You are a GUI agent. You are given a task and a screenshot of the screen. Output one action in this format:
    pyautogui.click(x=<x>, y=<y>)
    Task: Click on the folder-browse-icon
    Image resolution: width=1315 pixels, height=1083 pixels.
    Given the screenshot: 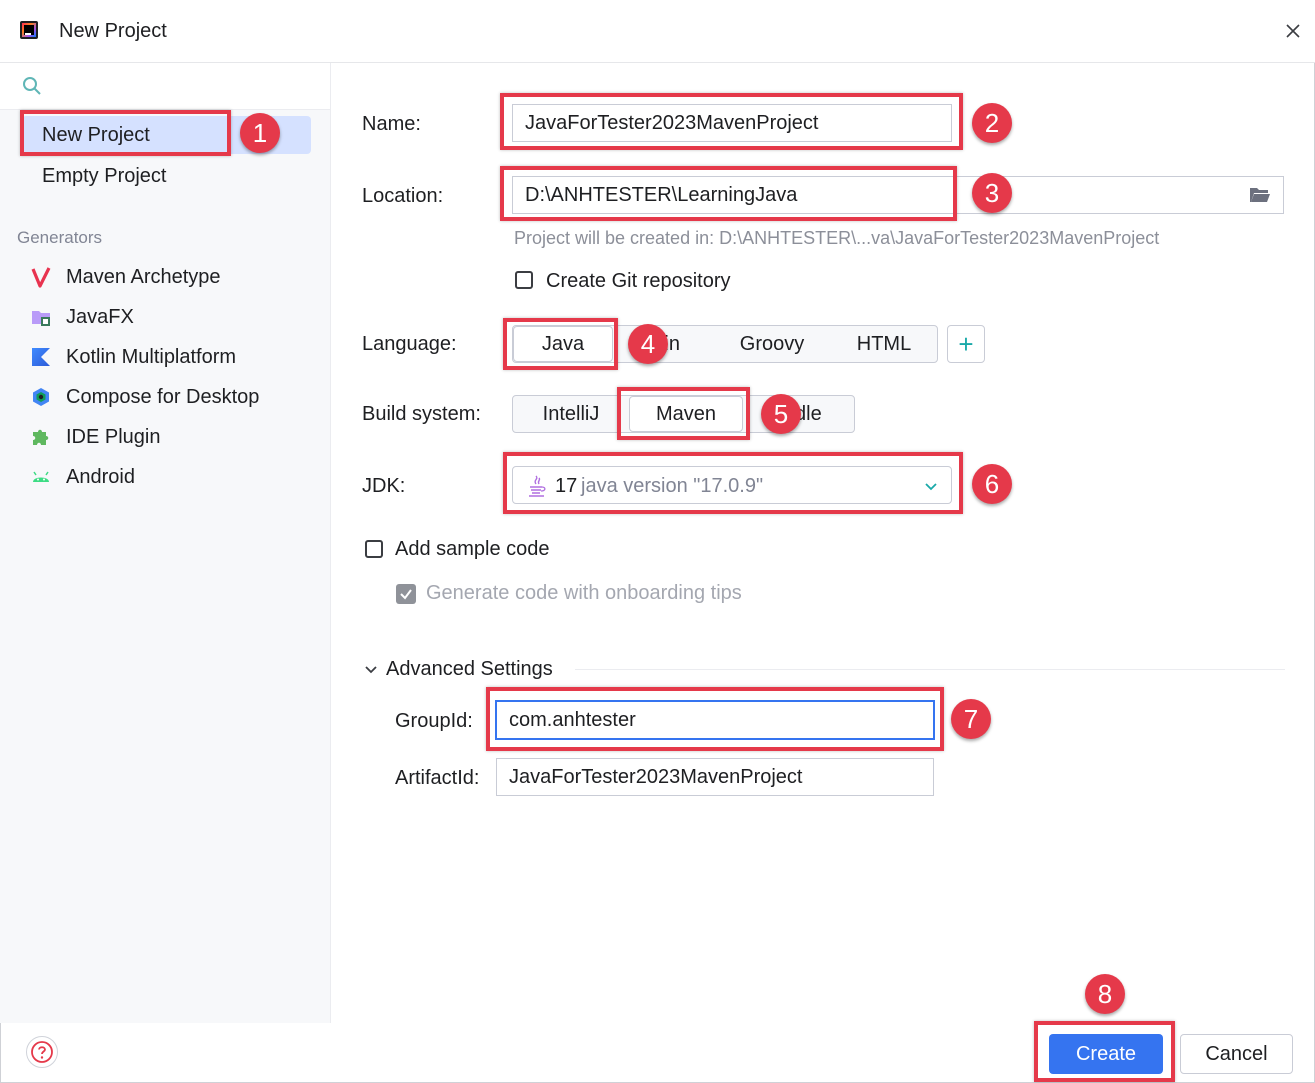 What is the action you would take?
    pyautogui.click(x=1260, y=195)
    